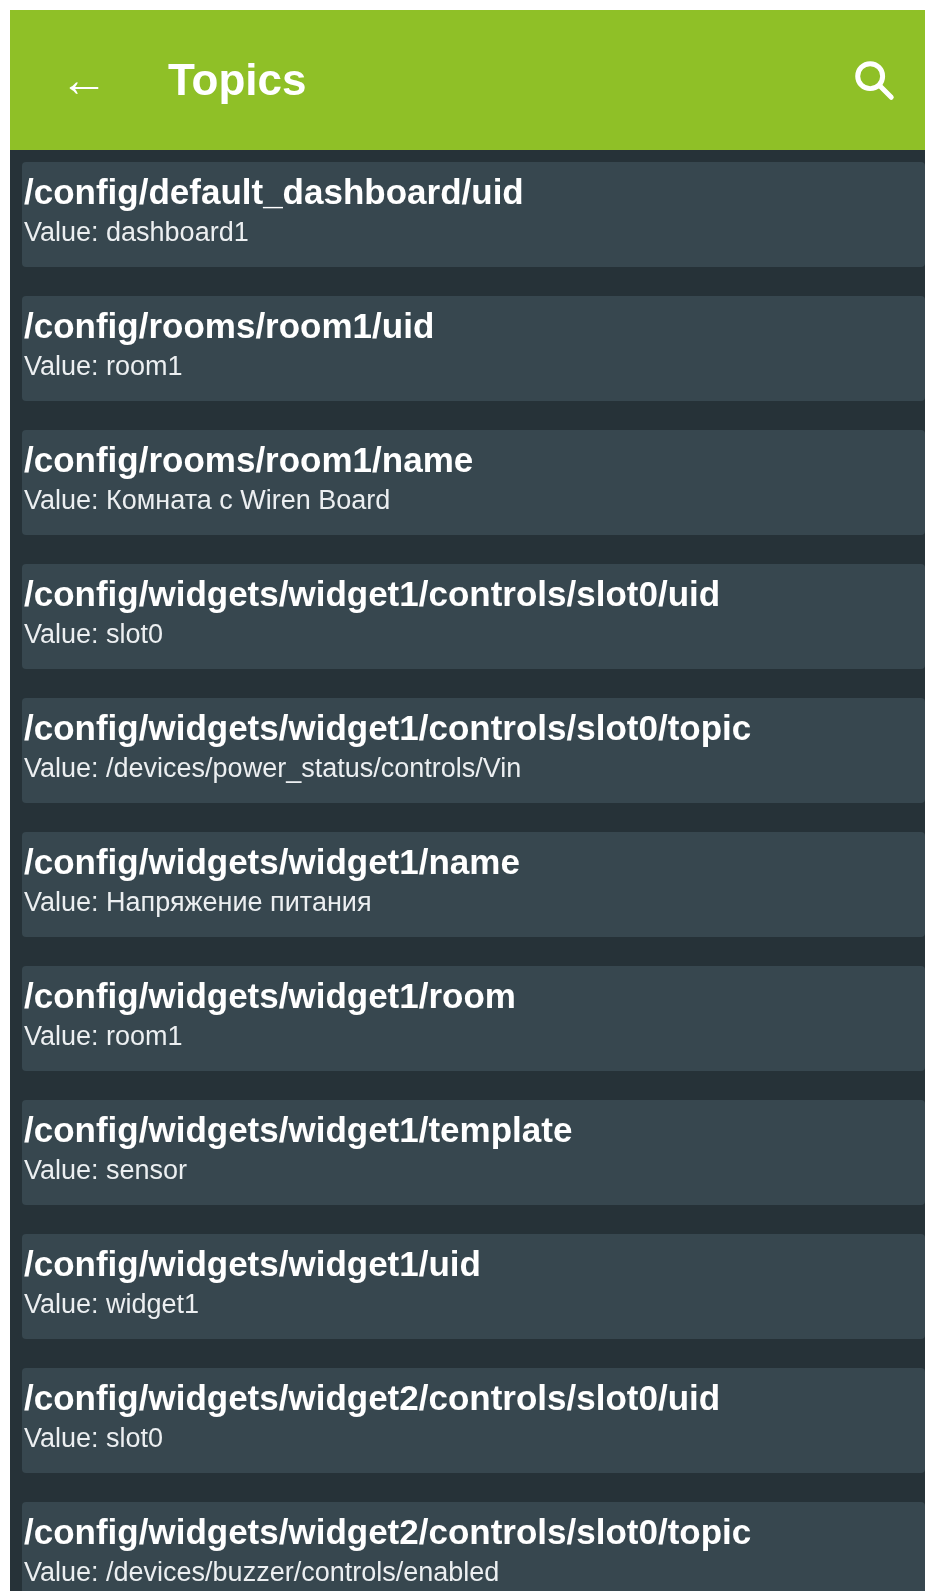  What do you see at coordinates (274, 192) in the screenshot?
I see `topic-path: /config/default_dashboard/uid` at bounding box center [274, 192].